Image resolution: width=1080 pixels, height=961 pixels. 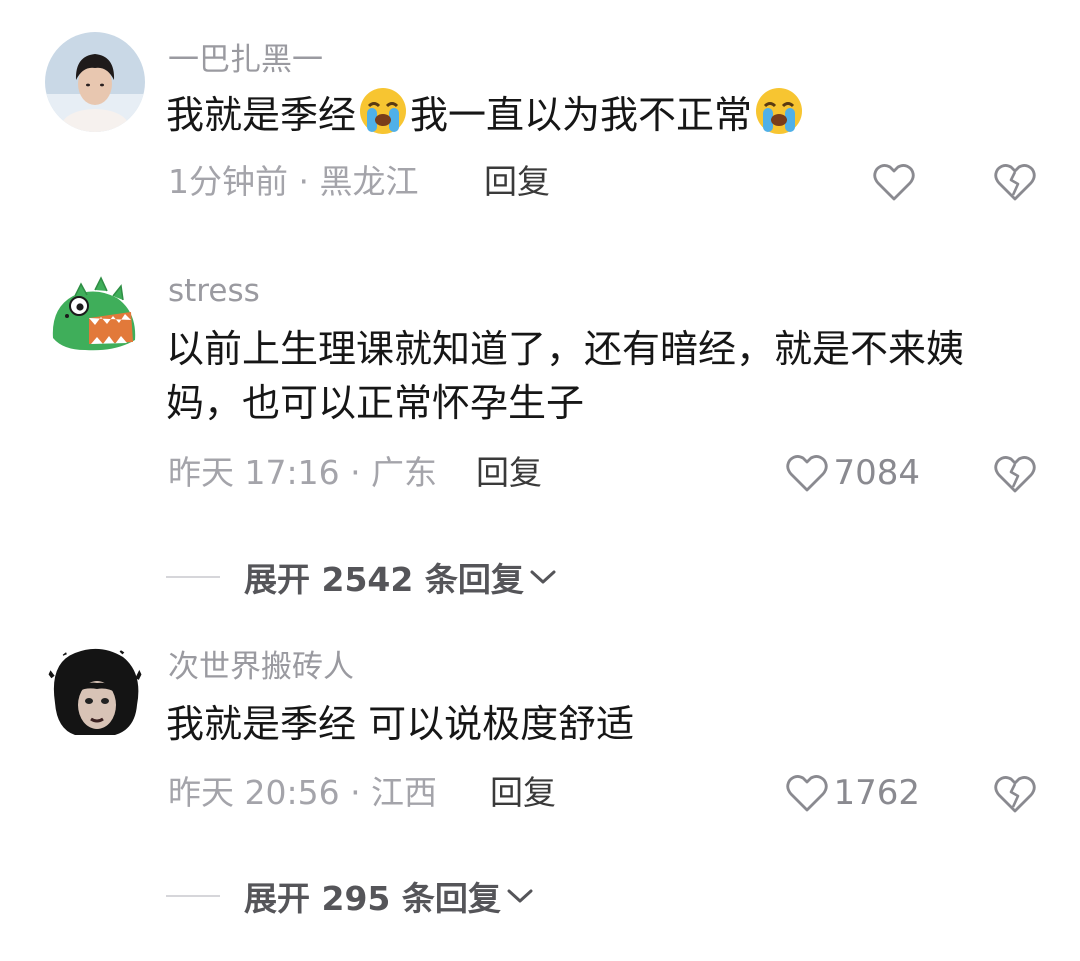 What do you see at coordinates (565, 376) in the screenshot?
I see `comment-text: 以前上生理课就知道了，还有暗经，就是不来姨妈，也可以正常怀孕生子` at bounding box center [565, 376].